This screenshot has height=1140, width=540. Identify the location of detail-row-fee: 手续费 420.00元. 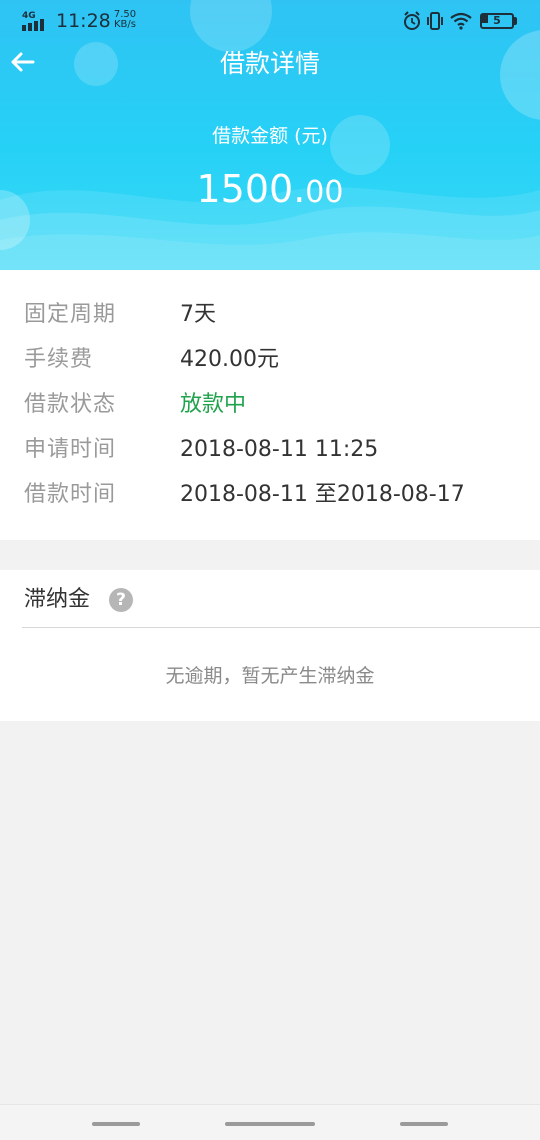
(270, 360).